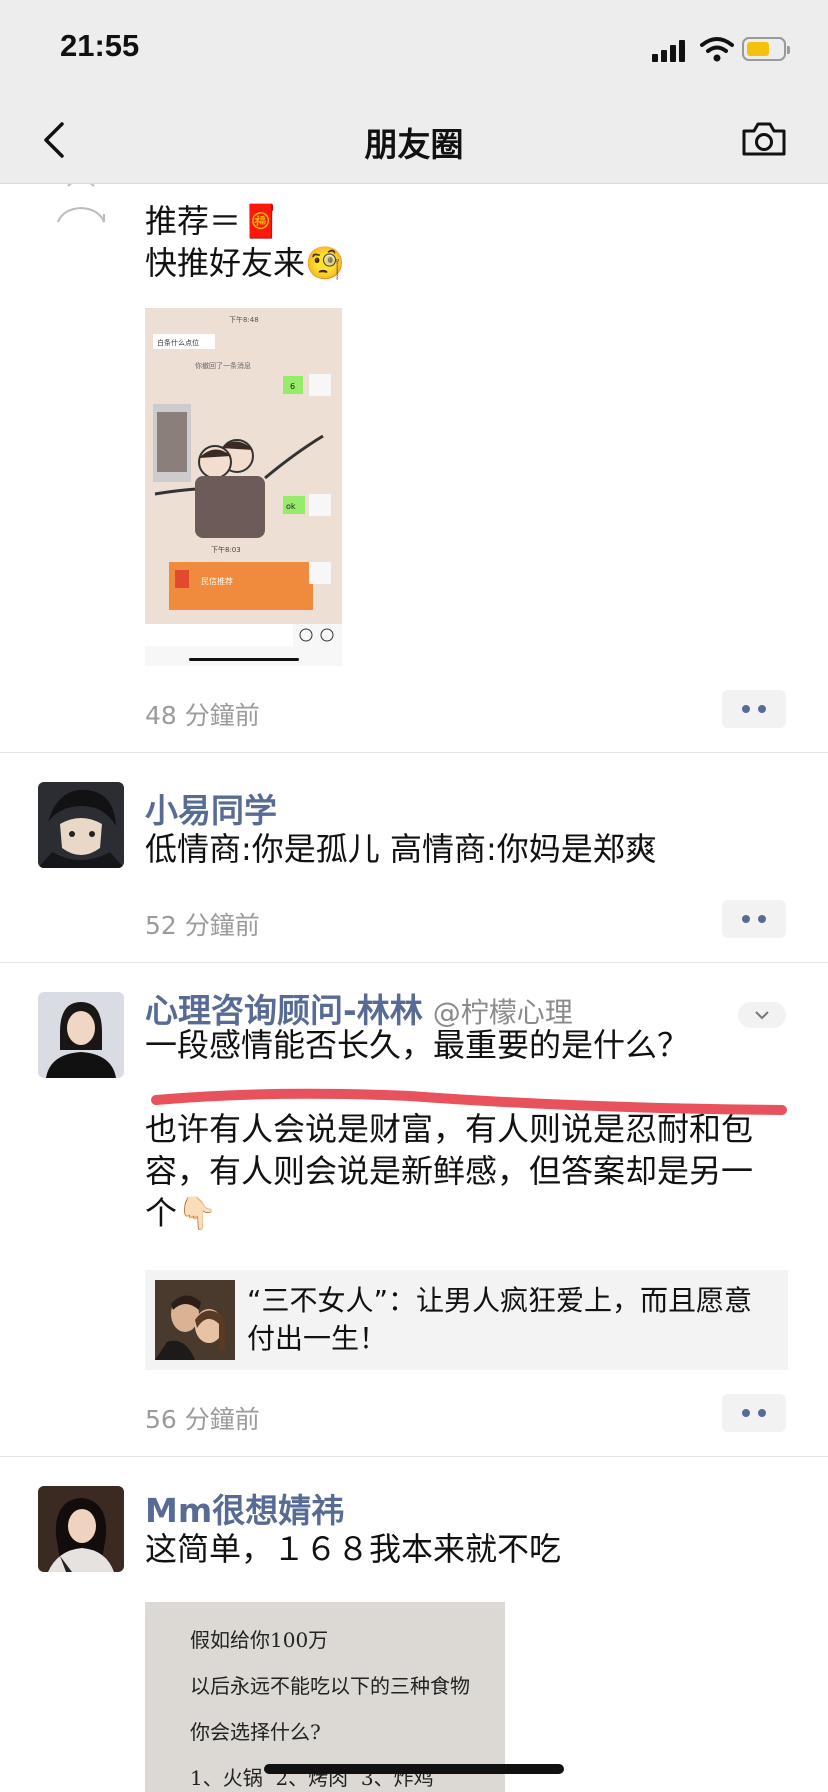  What do you see at coordinates (243, 487) in the screenshot?
I see `post-image: 下午8:48 白条什么点位 你撤回了一条消息 6 ok 下午8:03 民信推荐` at bounding box center [243, 487].